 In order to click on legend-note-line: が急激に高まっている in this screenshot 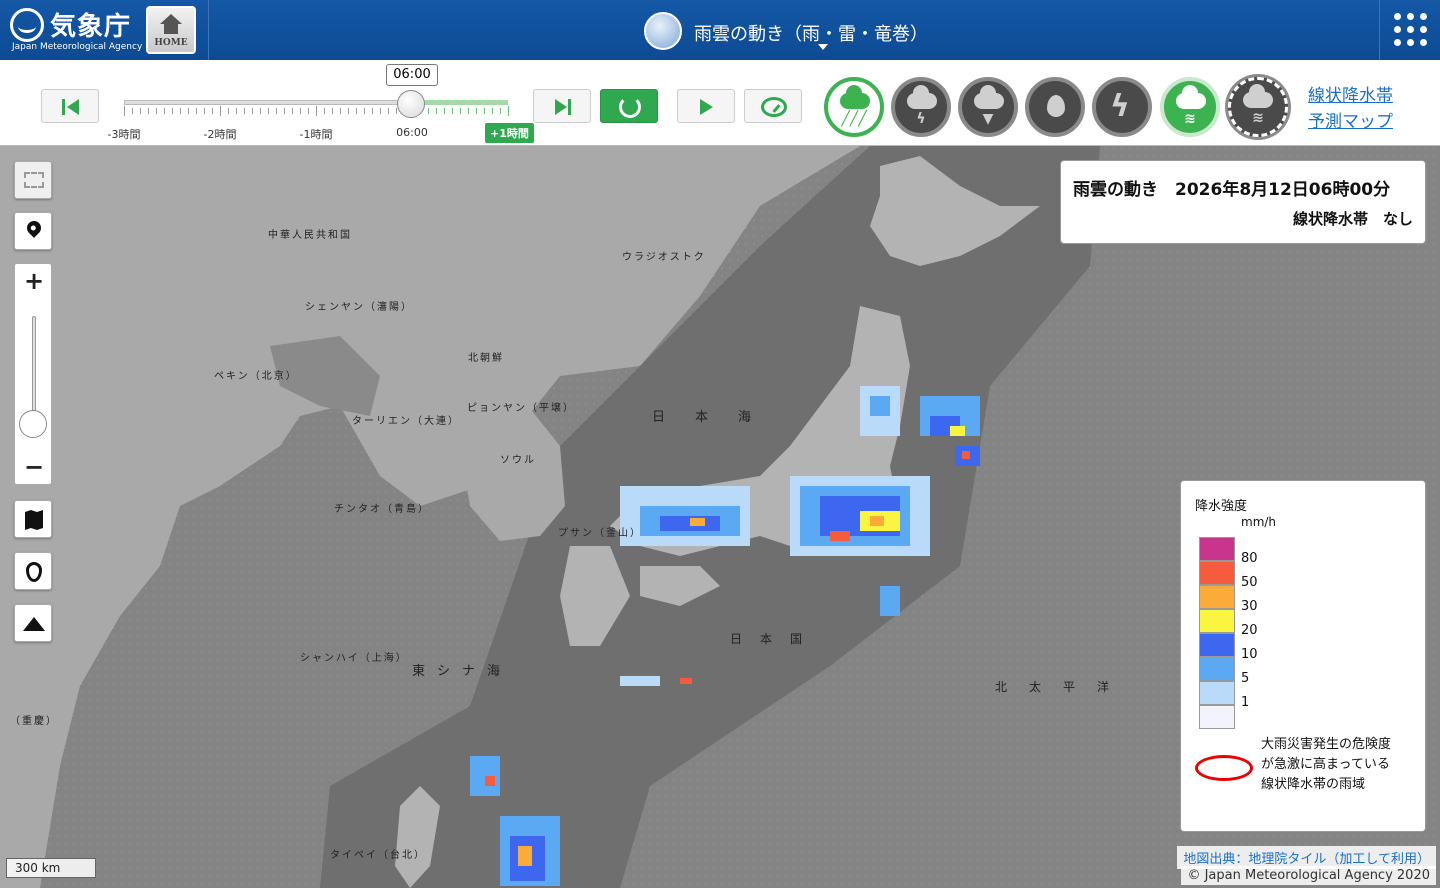, I will do `click(1325, 764)`.